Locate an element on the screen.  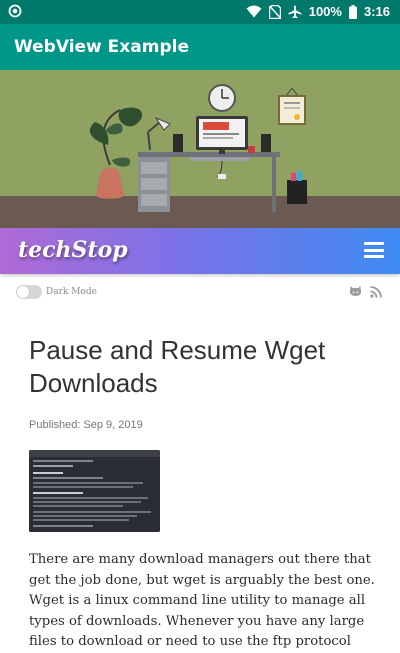
dark-mode-label: Dark Mode is located at coordinates (71, 292).